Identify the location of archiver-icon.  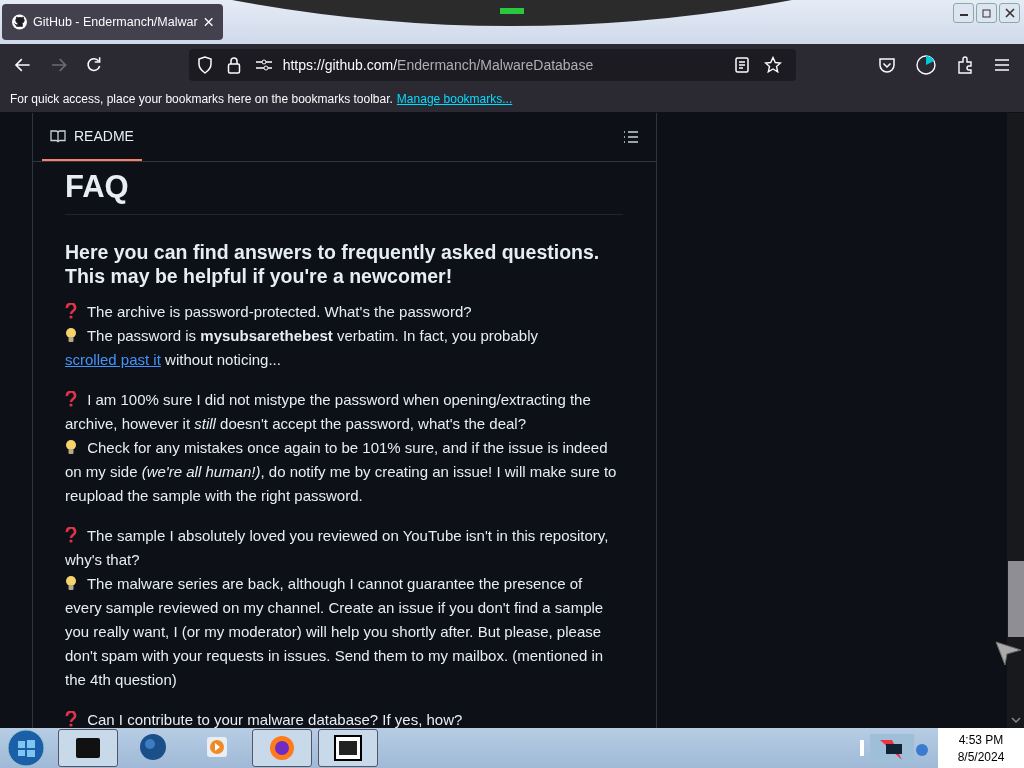
(348, 748).